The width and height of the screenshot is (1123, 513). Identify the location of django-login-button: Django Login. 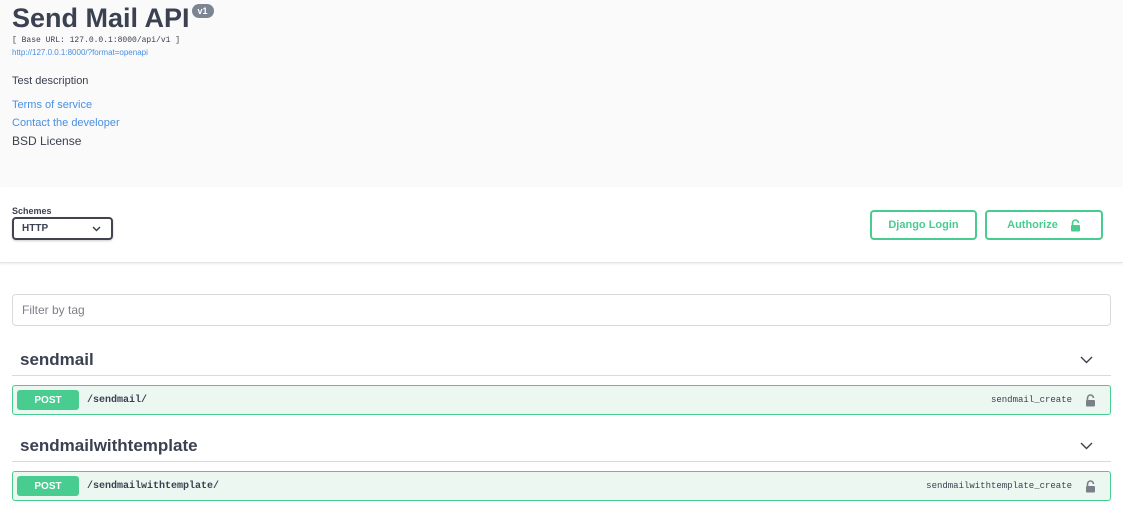
(923, 225).